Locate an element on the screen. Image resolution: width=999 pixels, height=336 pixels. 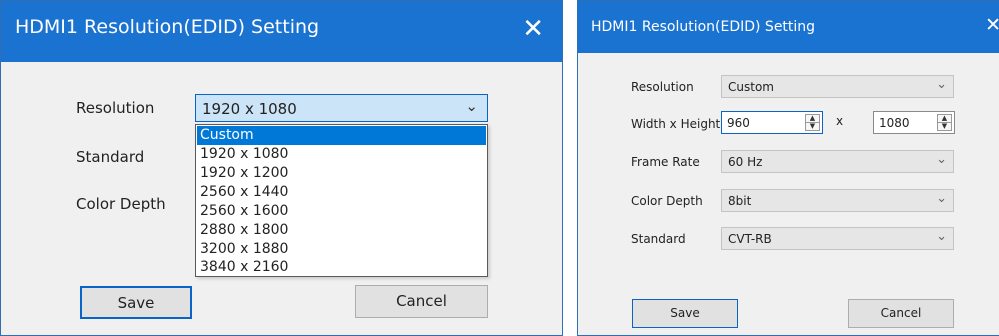
width-spinbox: 960 ▲ ▼ is located at coordinates (772, 122).